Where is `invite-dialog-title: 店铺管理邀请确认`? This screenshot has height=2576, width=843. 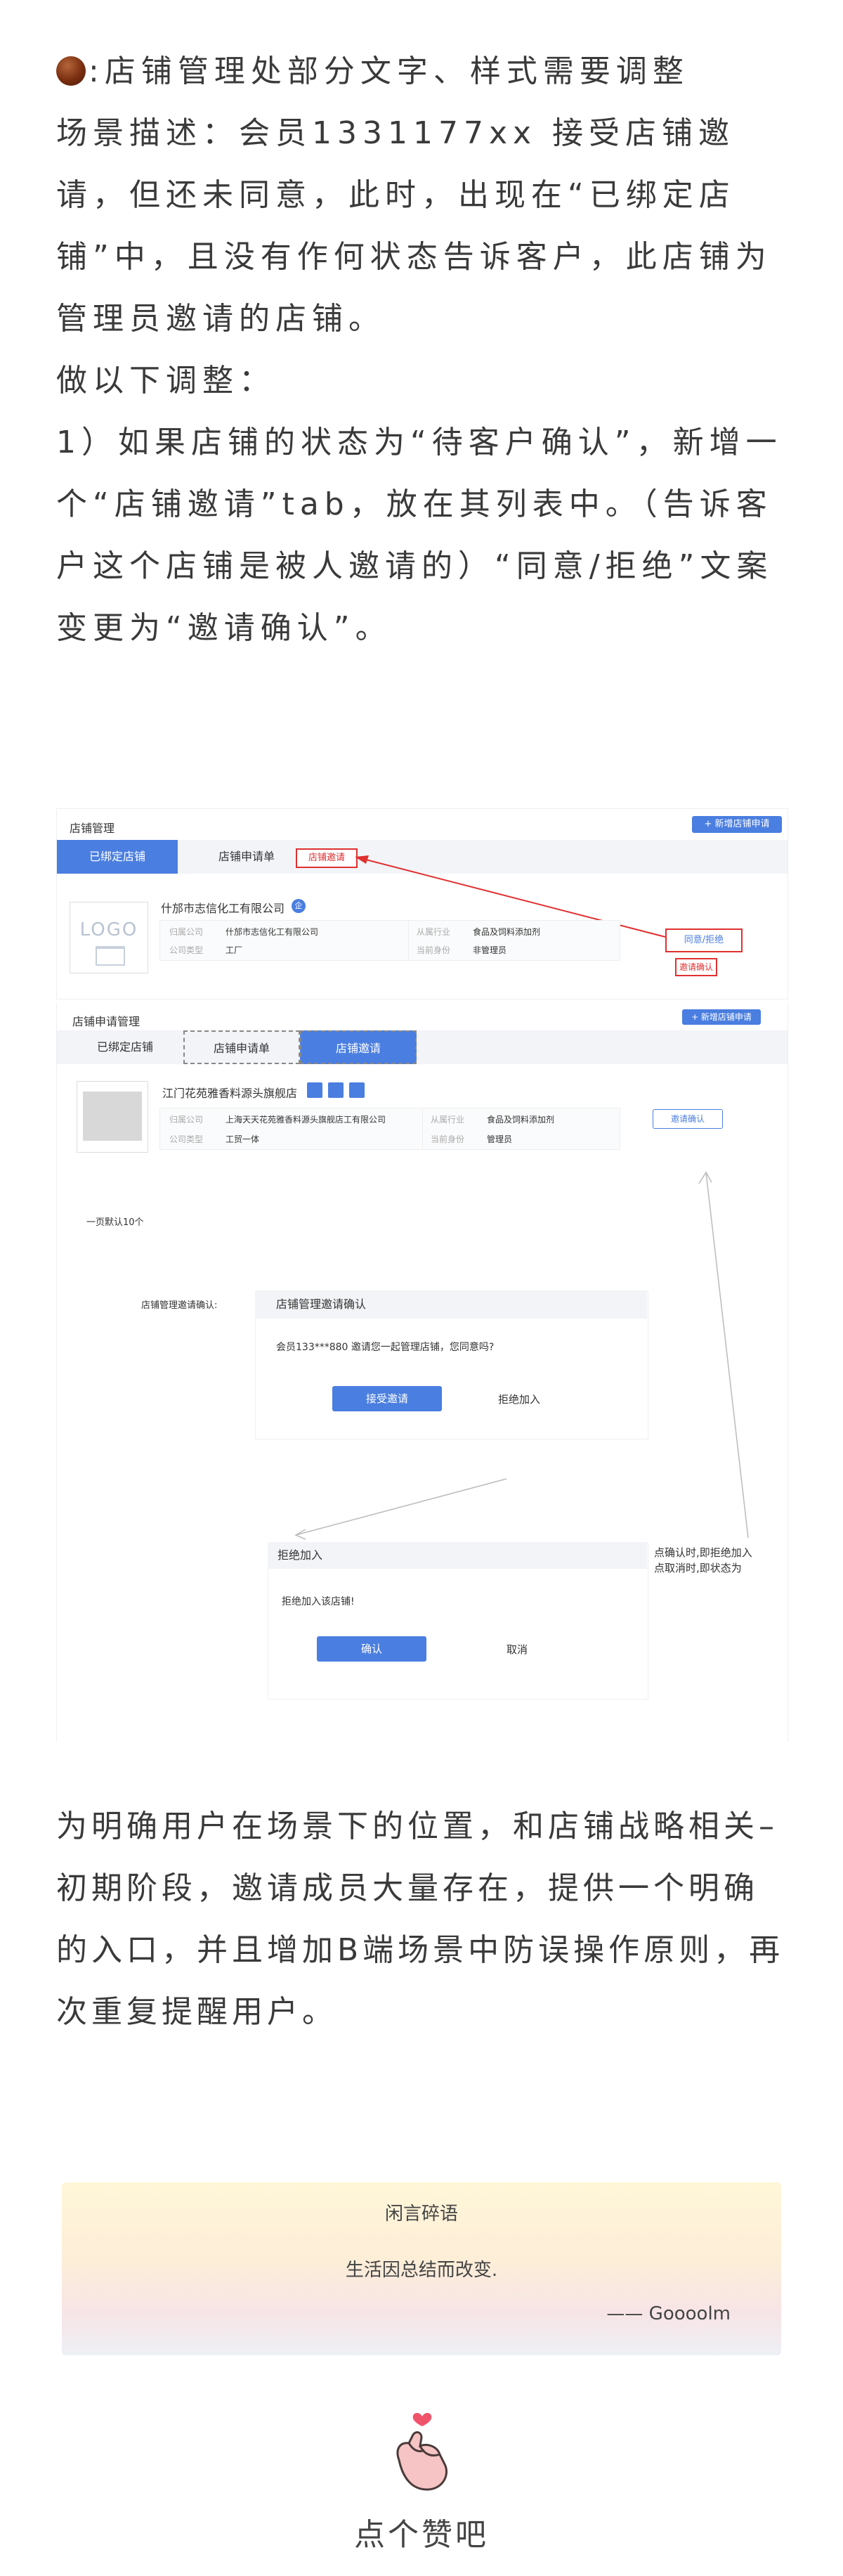 invite-dialog-title: 店铺管理邀请确认 is located at coordinates (451, 1304).